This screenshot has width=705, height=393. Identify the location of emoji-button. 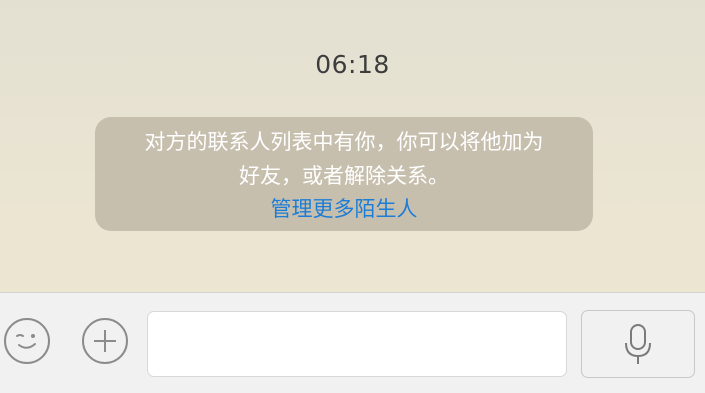
(27, 341).